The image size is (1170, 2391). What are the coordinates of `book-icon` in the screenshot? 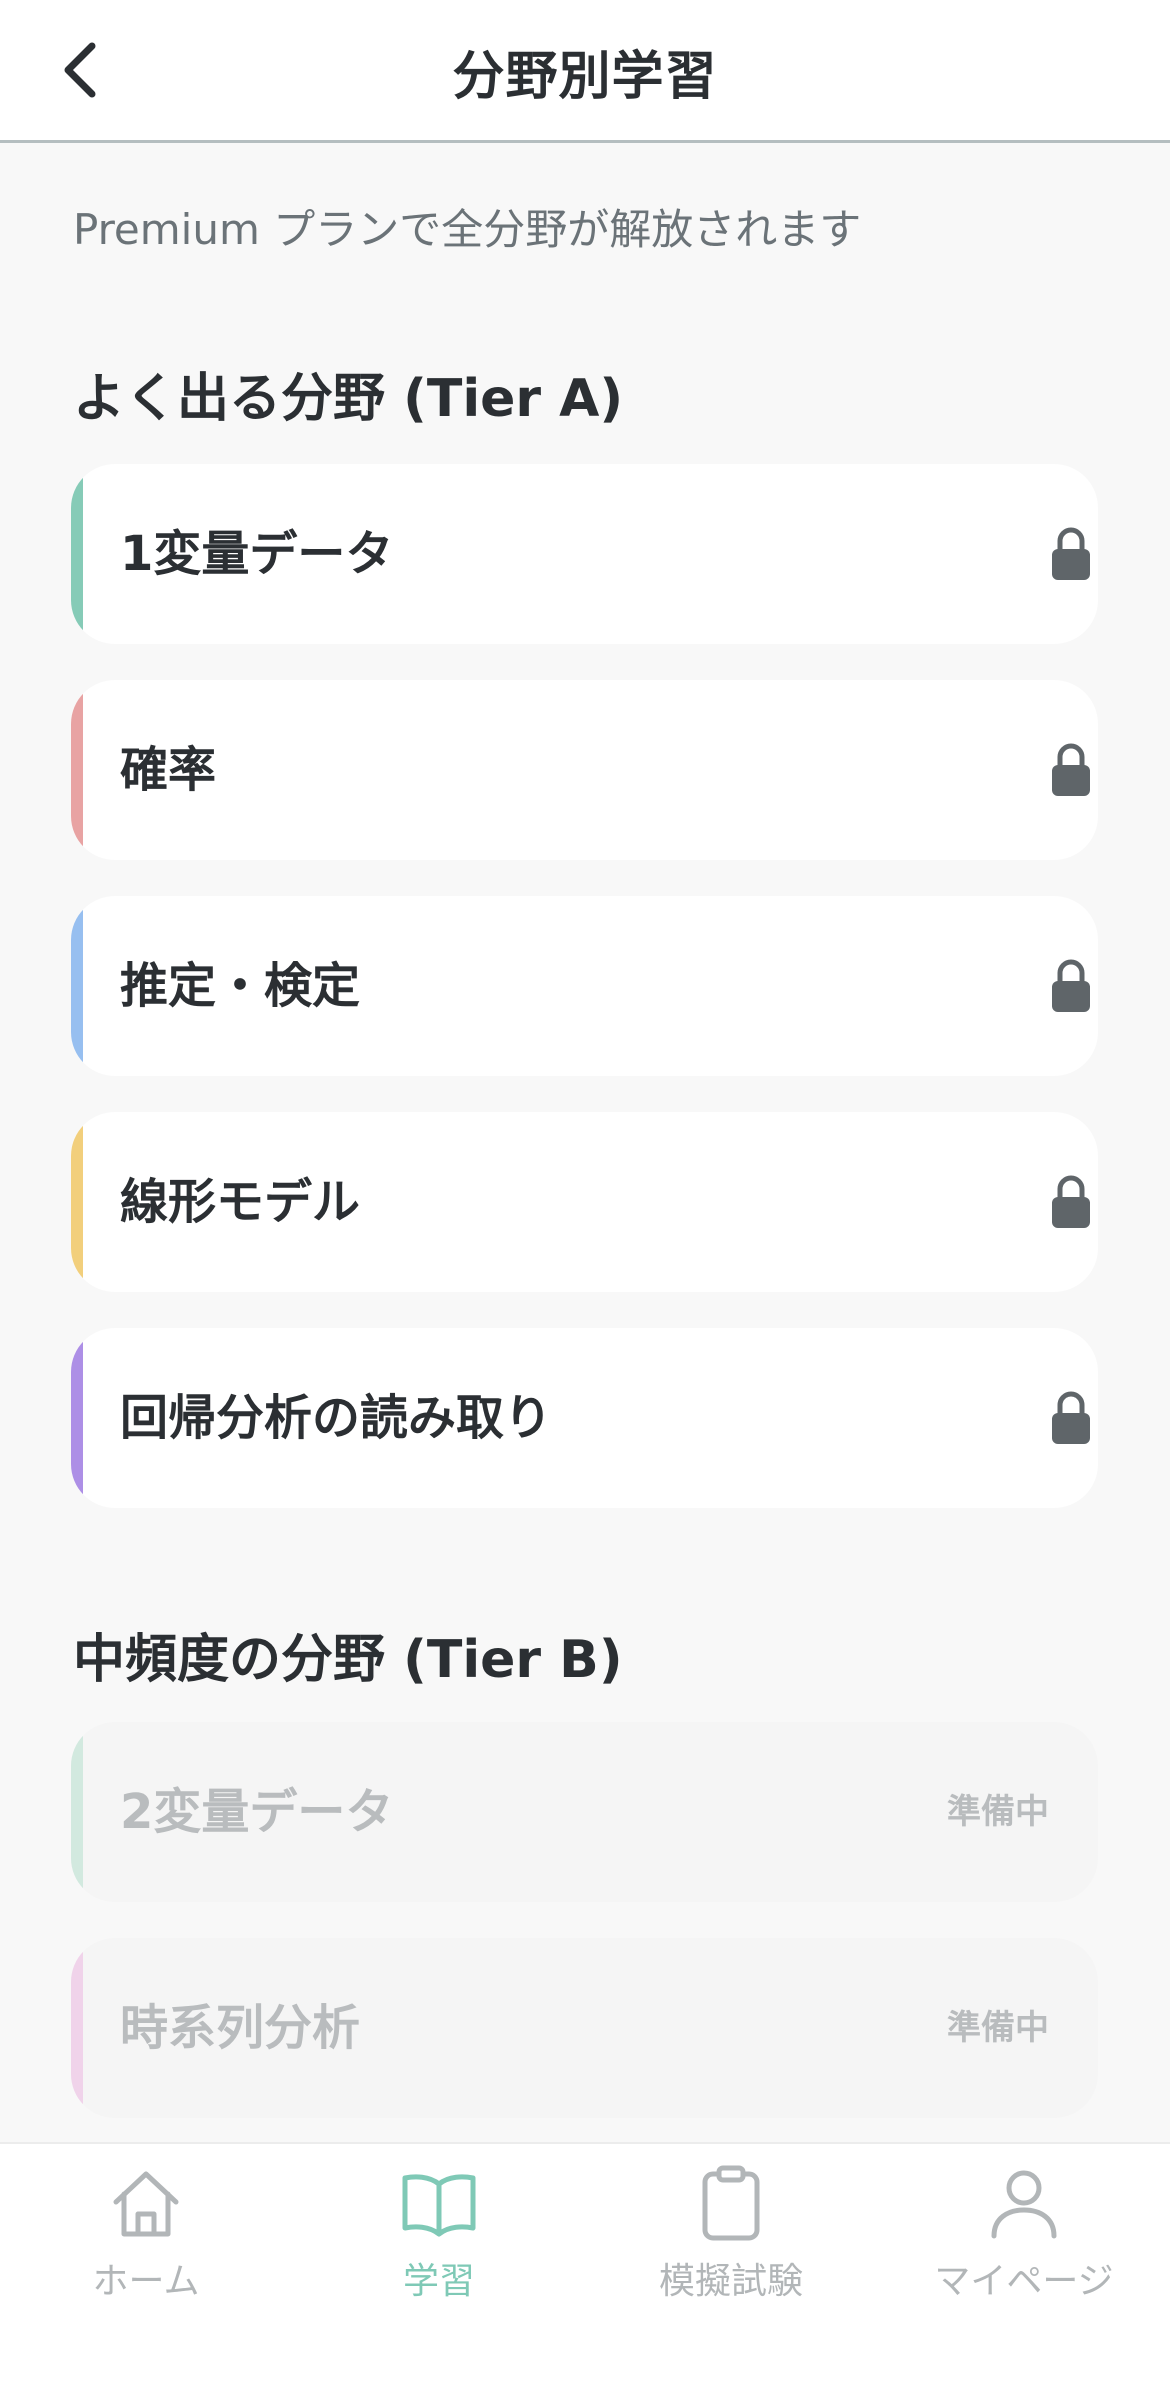 It's located at (439, 2205).